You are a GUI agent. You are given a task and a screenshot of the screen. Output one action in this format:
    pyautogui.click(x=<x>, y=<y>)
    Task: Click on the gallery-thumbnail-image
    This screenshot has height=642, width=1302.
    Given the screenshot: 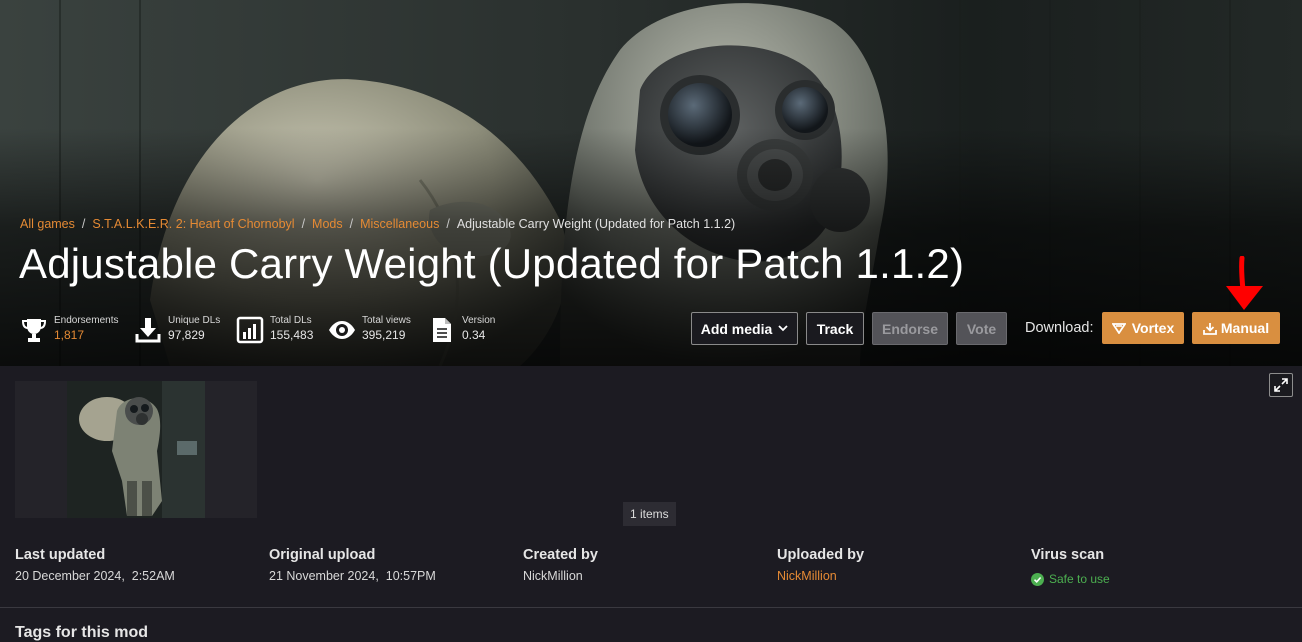 What is the action you would take?
    pyautogui.click(x=136, y=449)
    